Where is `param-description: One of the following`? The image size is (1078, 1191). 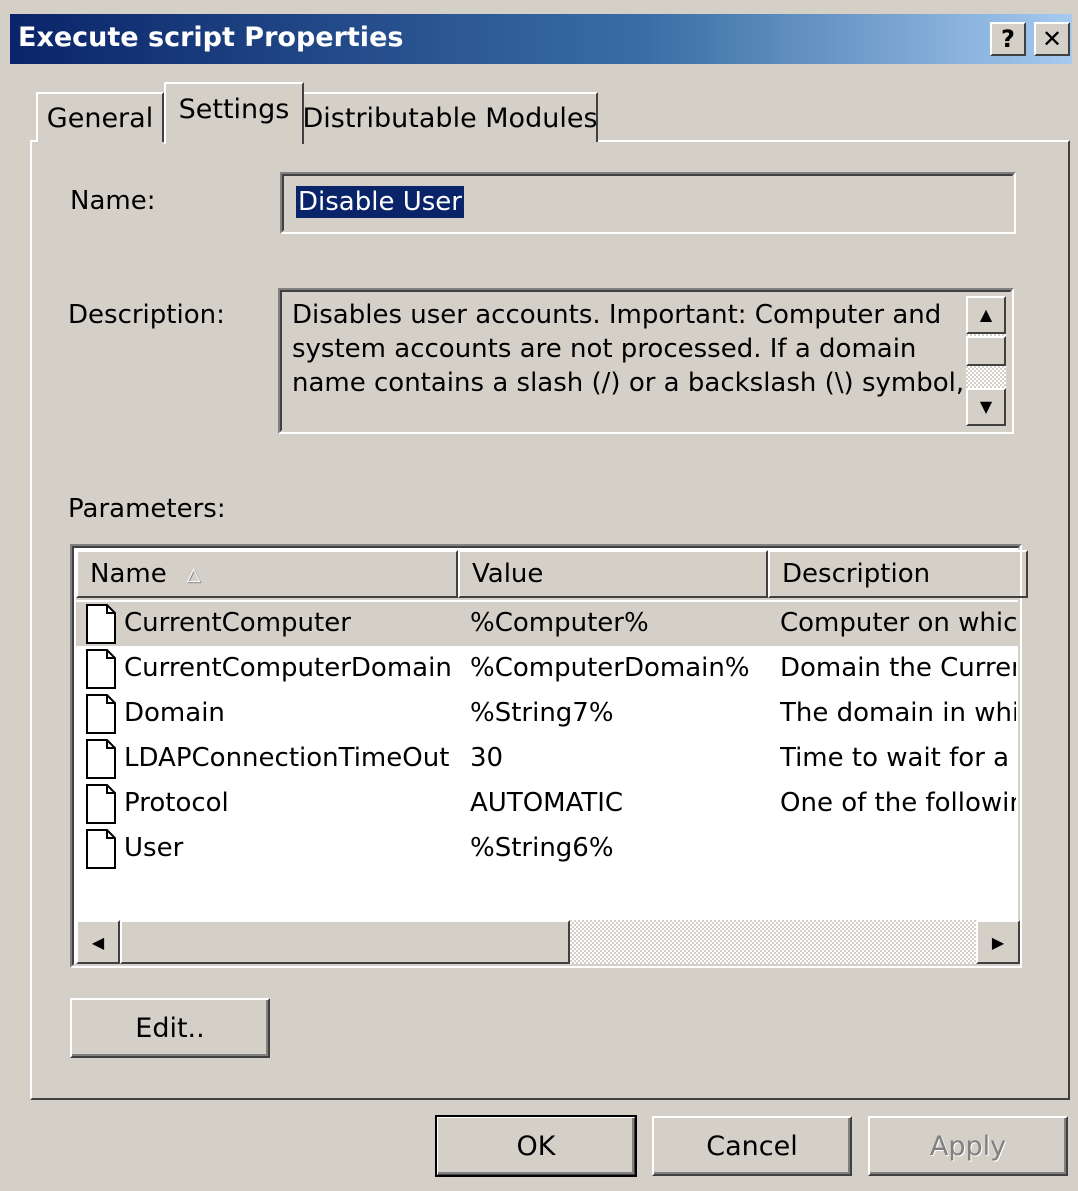 param-description: One of the following is located at coordinates (898, 803).